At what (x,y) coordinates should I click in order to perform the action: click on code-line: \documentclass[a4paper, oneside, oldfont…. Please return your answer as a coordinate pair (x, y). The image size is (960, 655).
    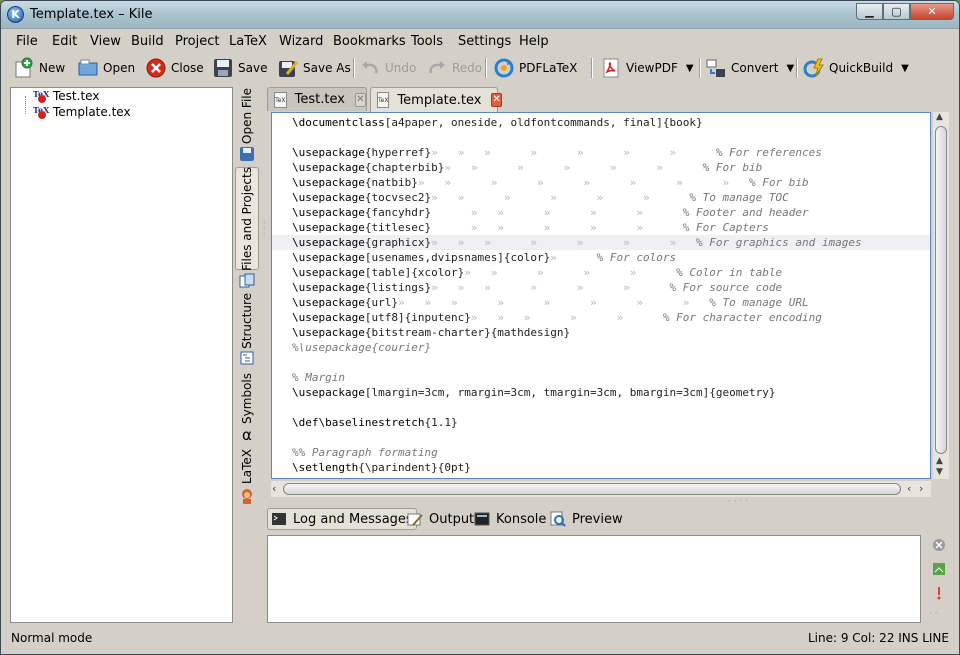
    Looking at the image, I should click on (611, 122).